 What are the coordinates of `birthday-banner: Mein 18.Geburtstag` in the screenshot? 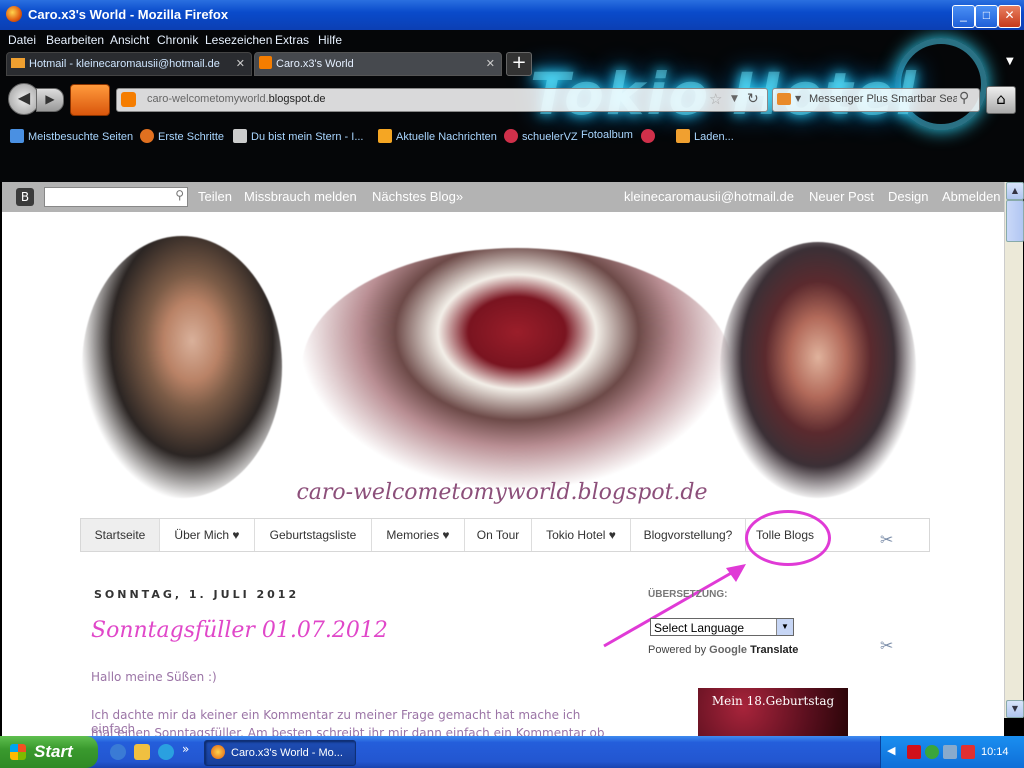 It's located at (773, 712).